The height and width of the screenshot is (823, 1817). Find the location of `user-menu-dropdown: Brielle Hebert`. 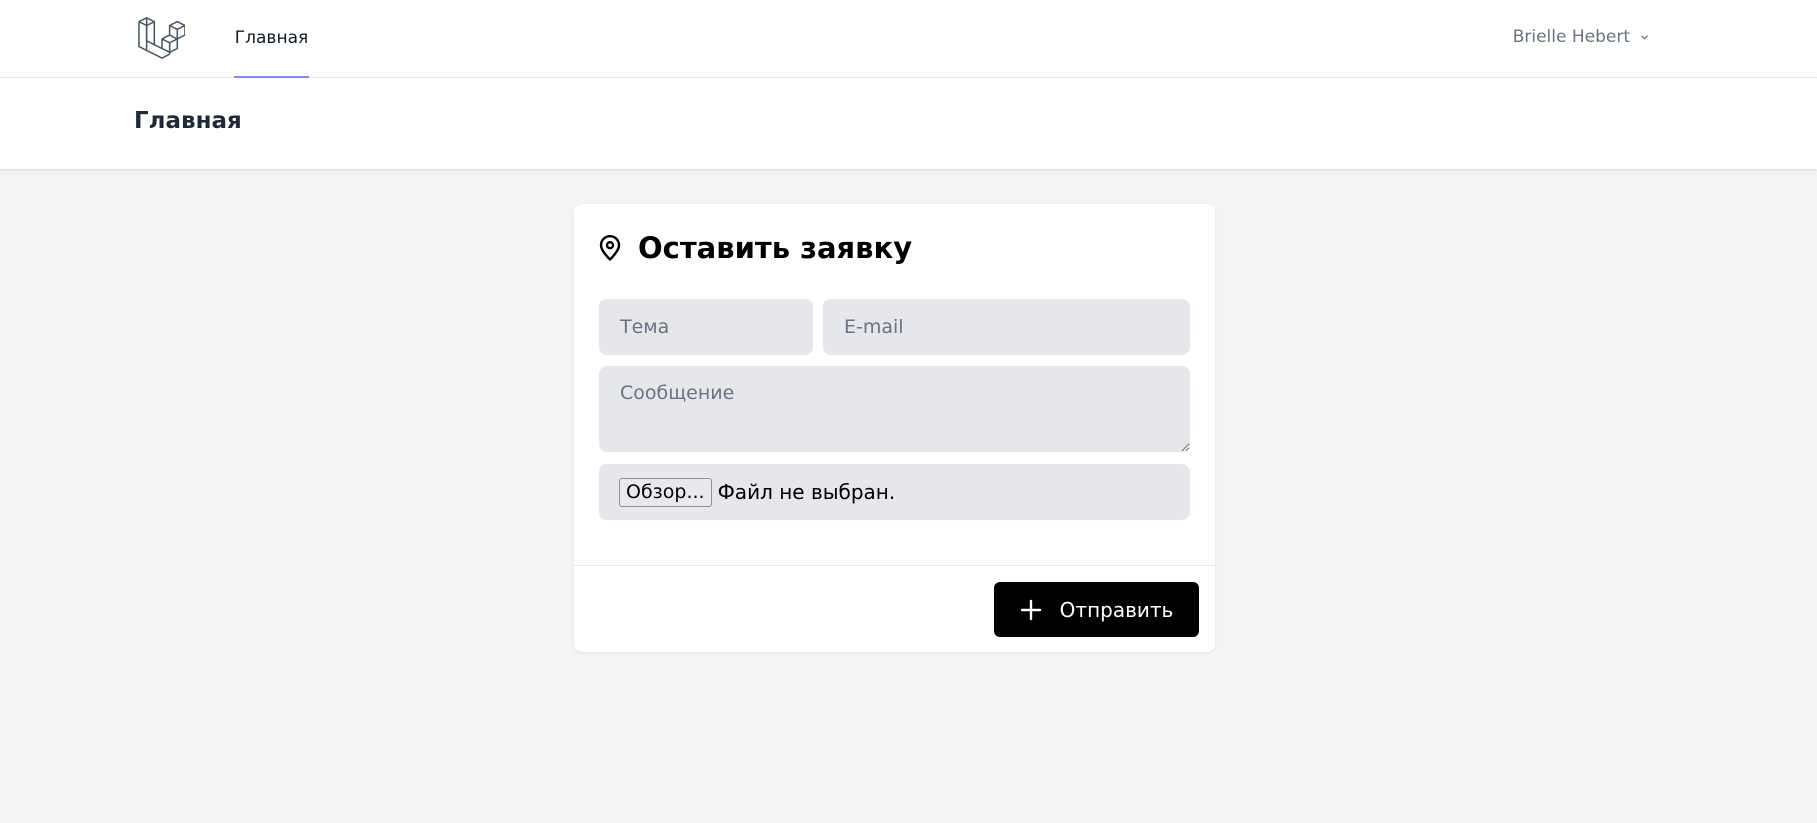

user-menu-dropdown: Brielle Hebert is located at coordinates (1582, 37).